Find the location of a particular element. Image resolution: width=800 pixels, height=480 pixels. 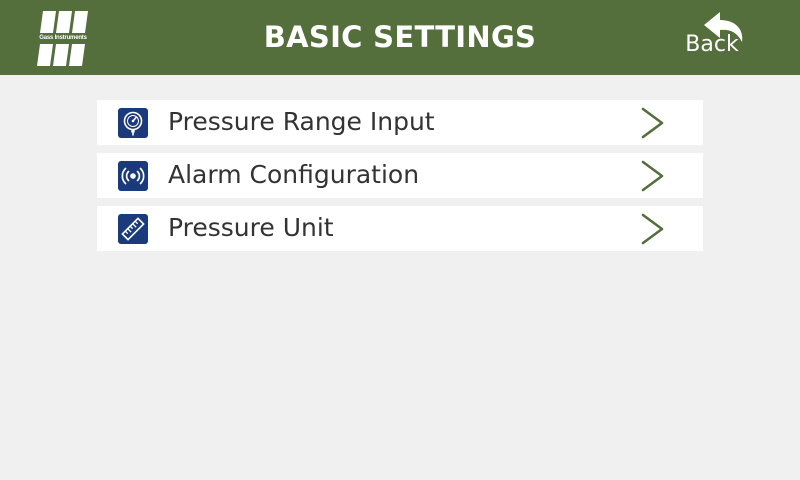

page-title: BASIC SETTINGS is located at coordinates (400, 37).